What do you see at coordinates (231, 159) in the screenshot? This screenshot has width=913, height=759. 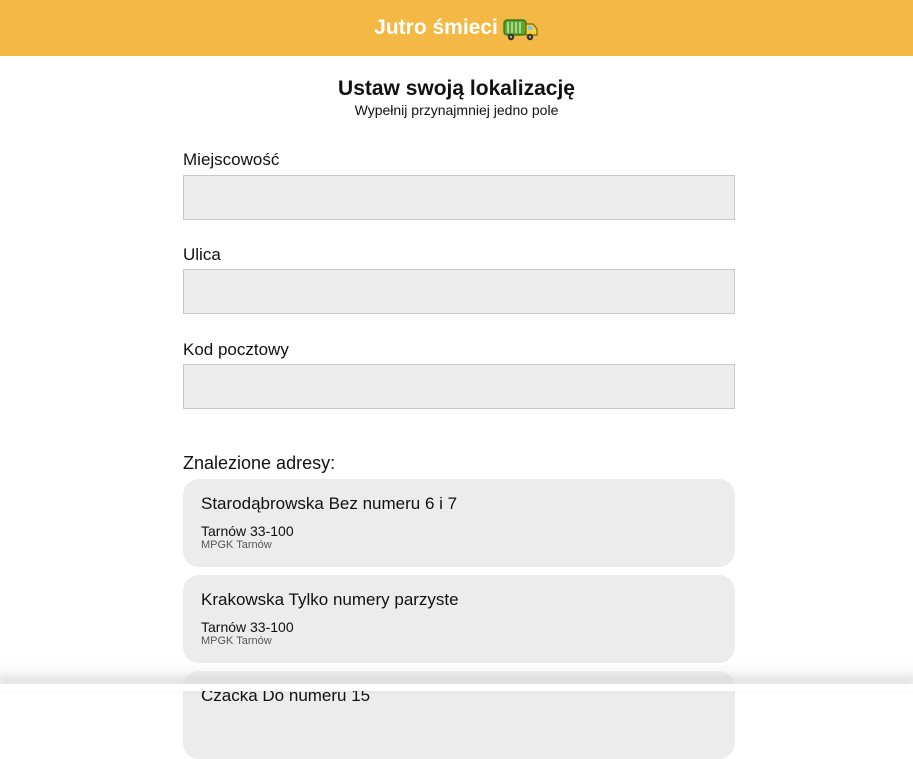 I see `city-label: Miejscowość` at bounding box center [231, 159].